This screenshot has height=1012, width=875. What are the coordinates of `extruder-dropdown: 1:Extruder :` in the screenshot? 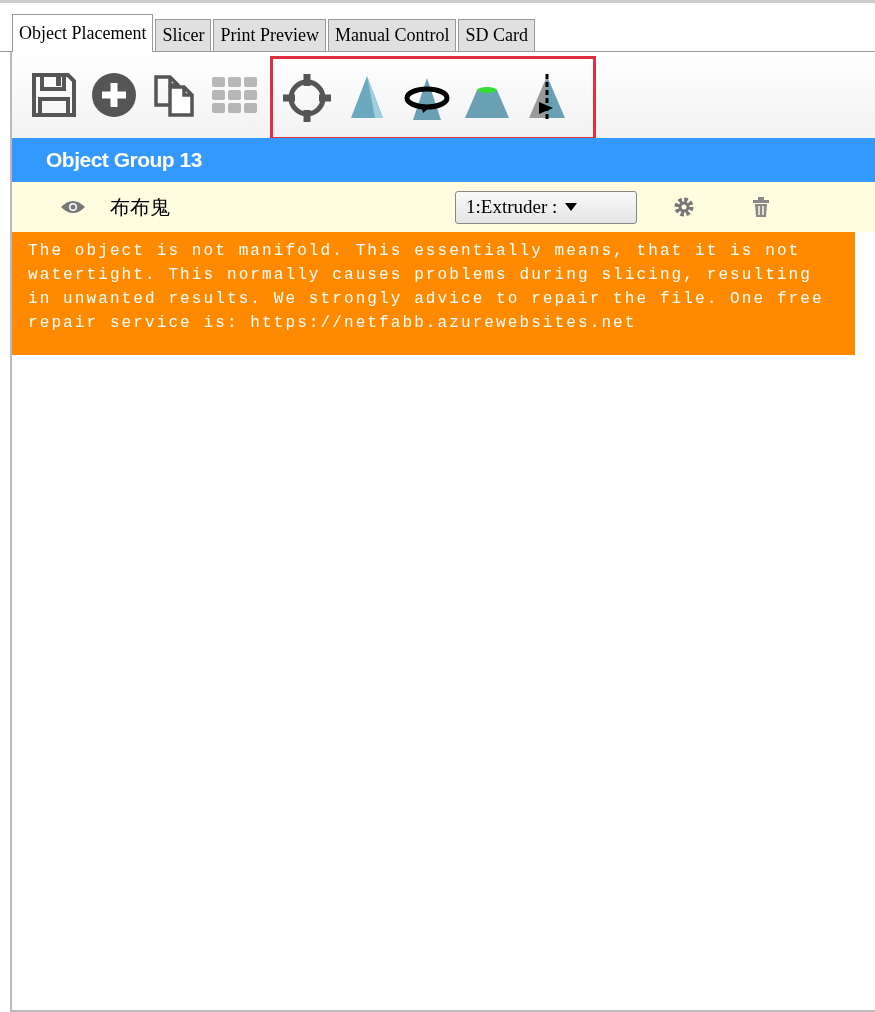 It's located at (546, 207).